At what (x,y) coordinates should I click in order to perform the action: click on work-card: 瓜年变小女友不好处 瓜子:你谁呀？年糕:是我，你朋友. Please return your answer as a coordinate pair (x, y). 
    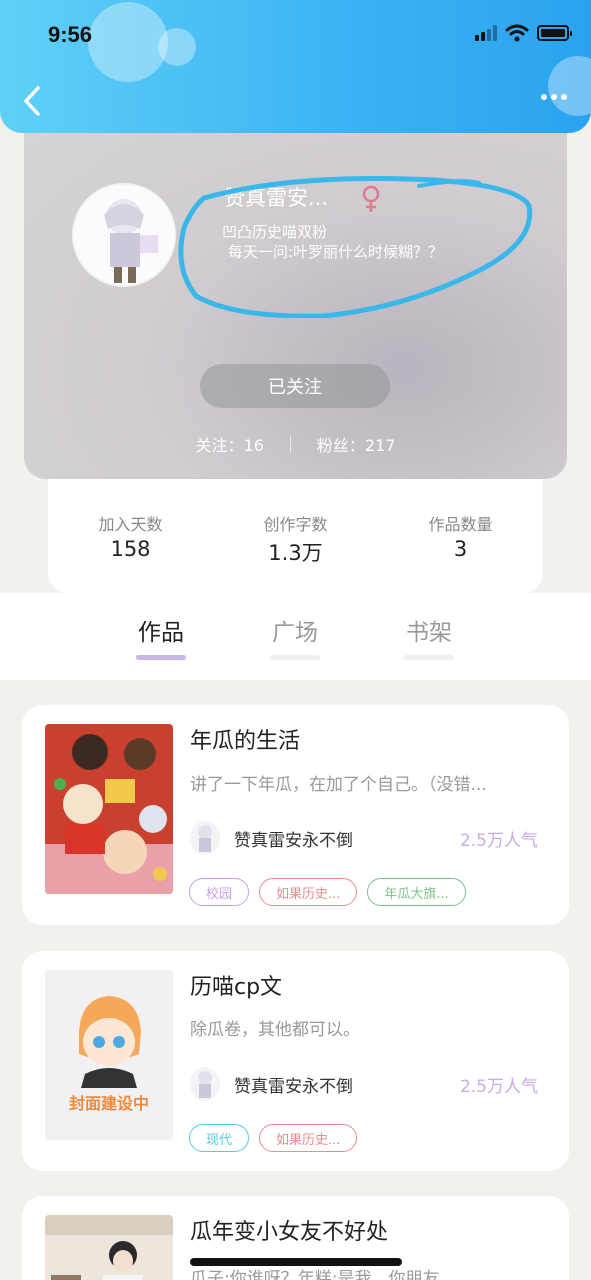
    Looking at the image, I should click on (295, 1238).